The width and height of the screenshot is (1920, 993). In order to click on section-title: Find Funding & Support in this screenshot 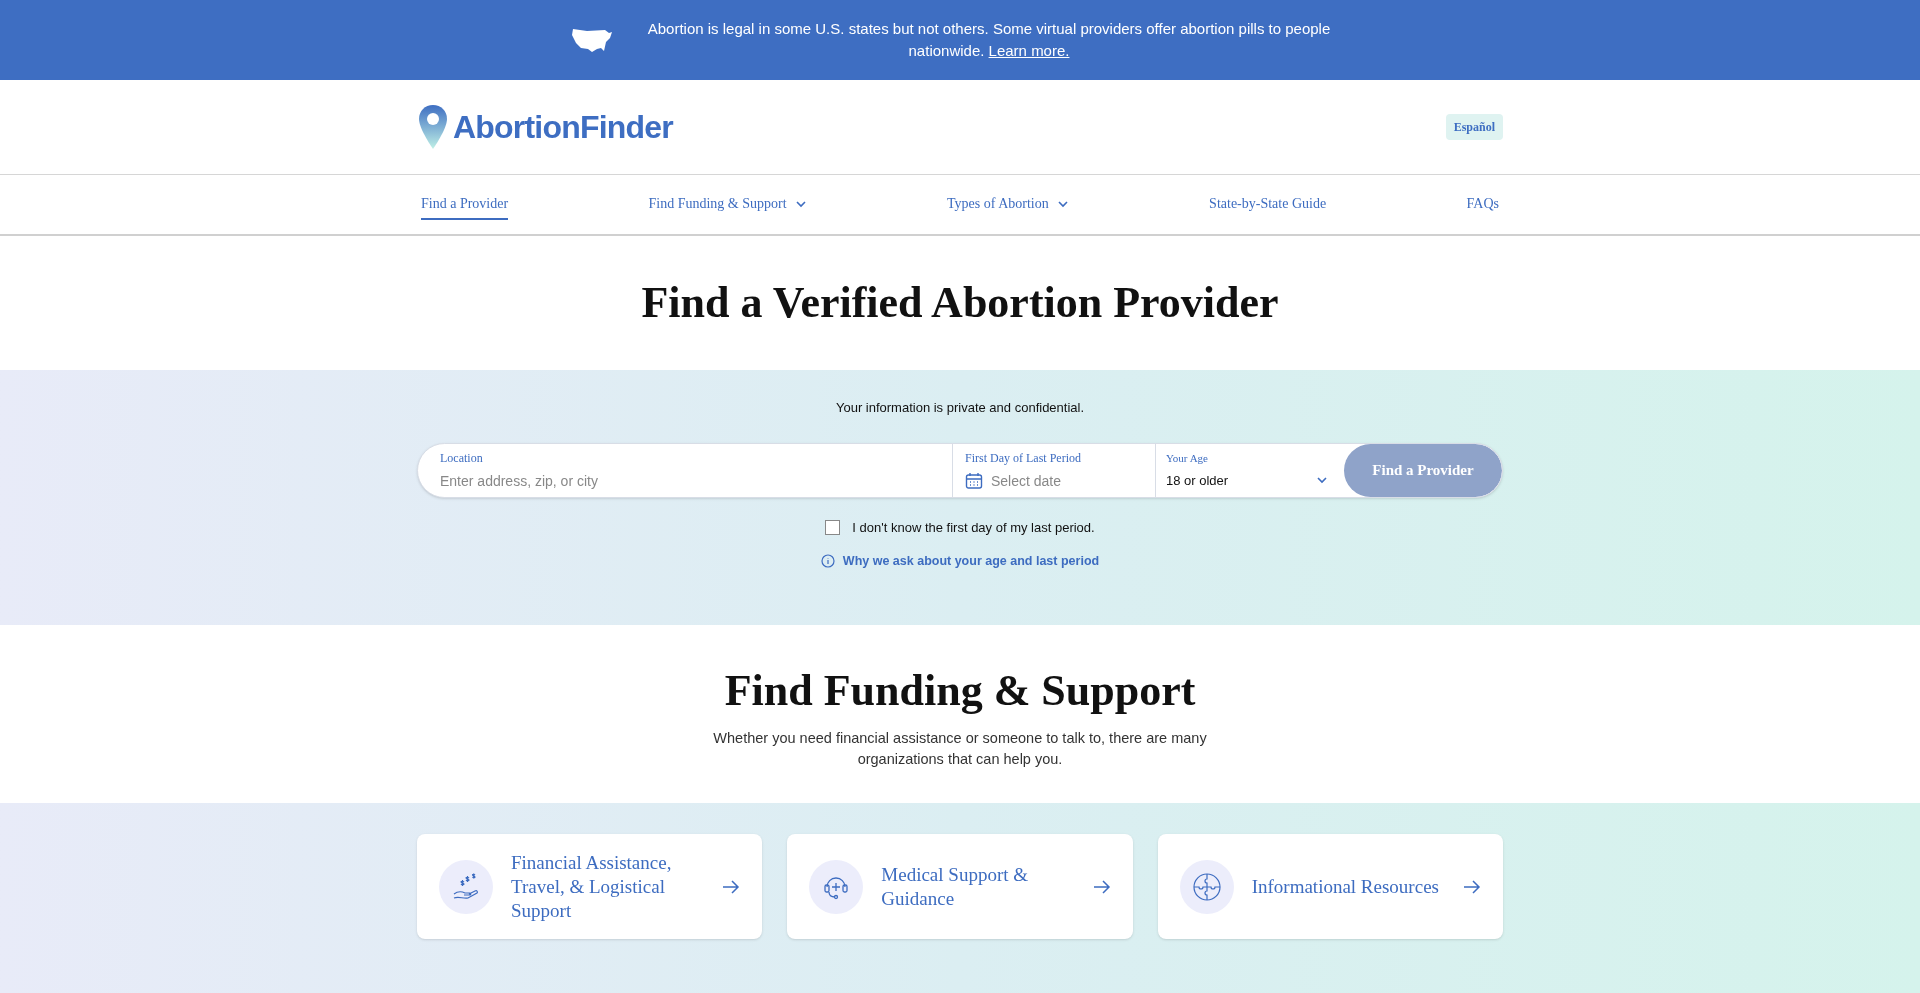, I will do `click(960, 691)`.